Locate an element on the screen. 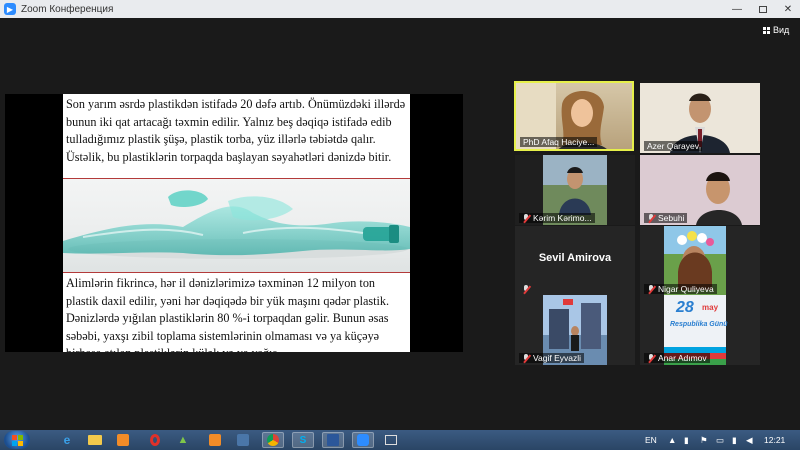 This screenshot has width=800, height=450. maximize-button is located at coordinates (763, 9).